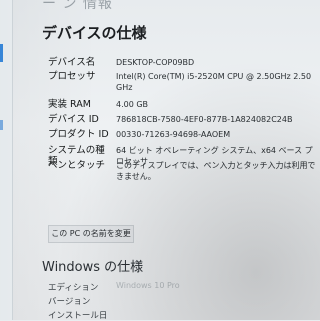 Image resolution: width=320 pixels, height=321 pixels. What do you see at coordinates (73, 288) in the screenshot?
I see `windows-spec-key: エディション` at bounding box center [73, 288].